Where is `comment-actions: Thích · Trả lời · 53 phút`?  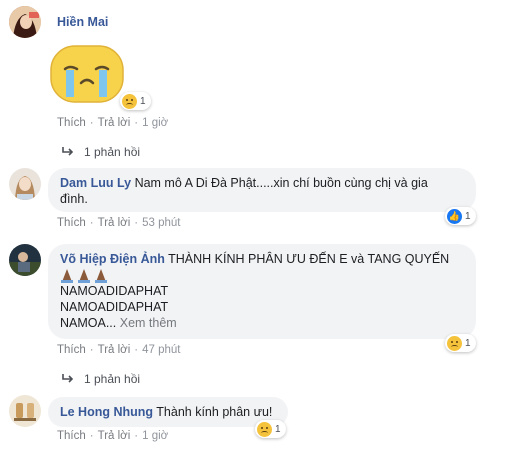
comment-actions: Thích · Trả lời · 53 phút is located at coordinates (119, 223).